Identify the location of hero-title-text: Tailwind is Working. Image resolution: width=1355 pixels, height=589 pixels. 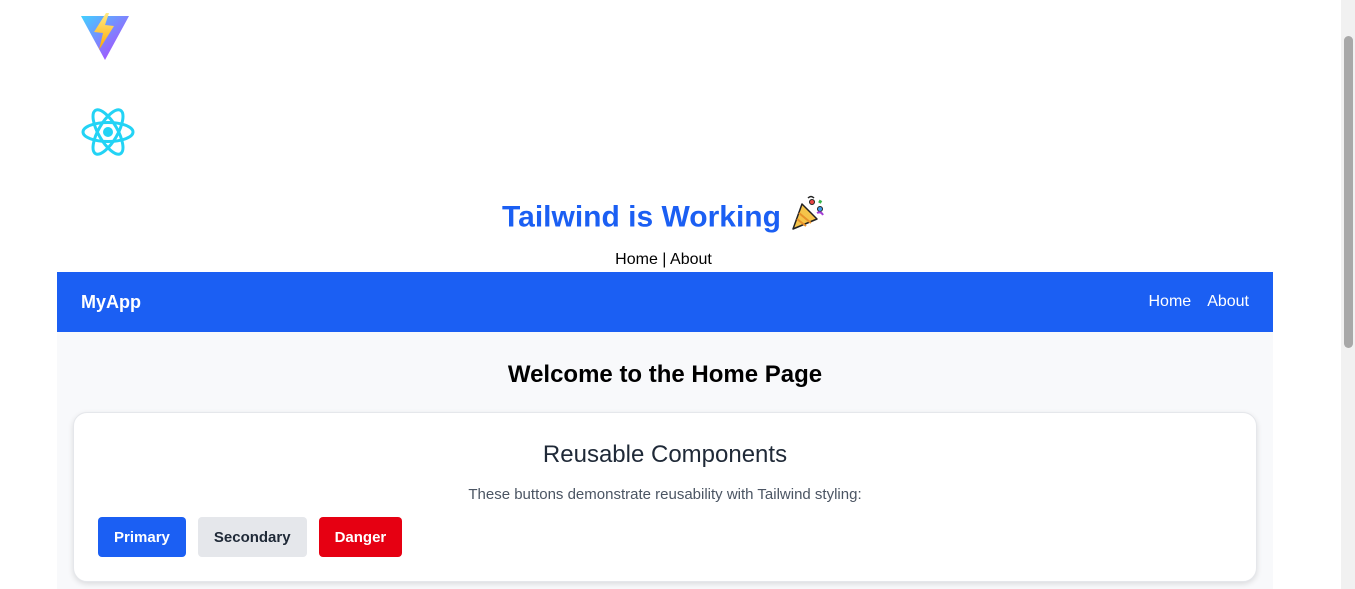
(641, 217).